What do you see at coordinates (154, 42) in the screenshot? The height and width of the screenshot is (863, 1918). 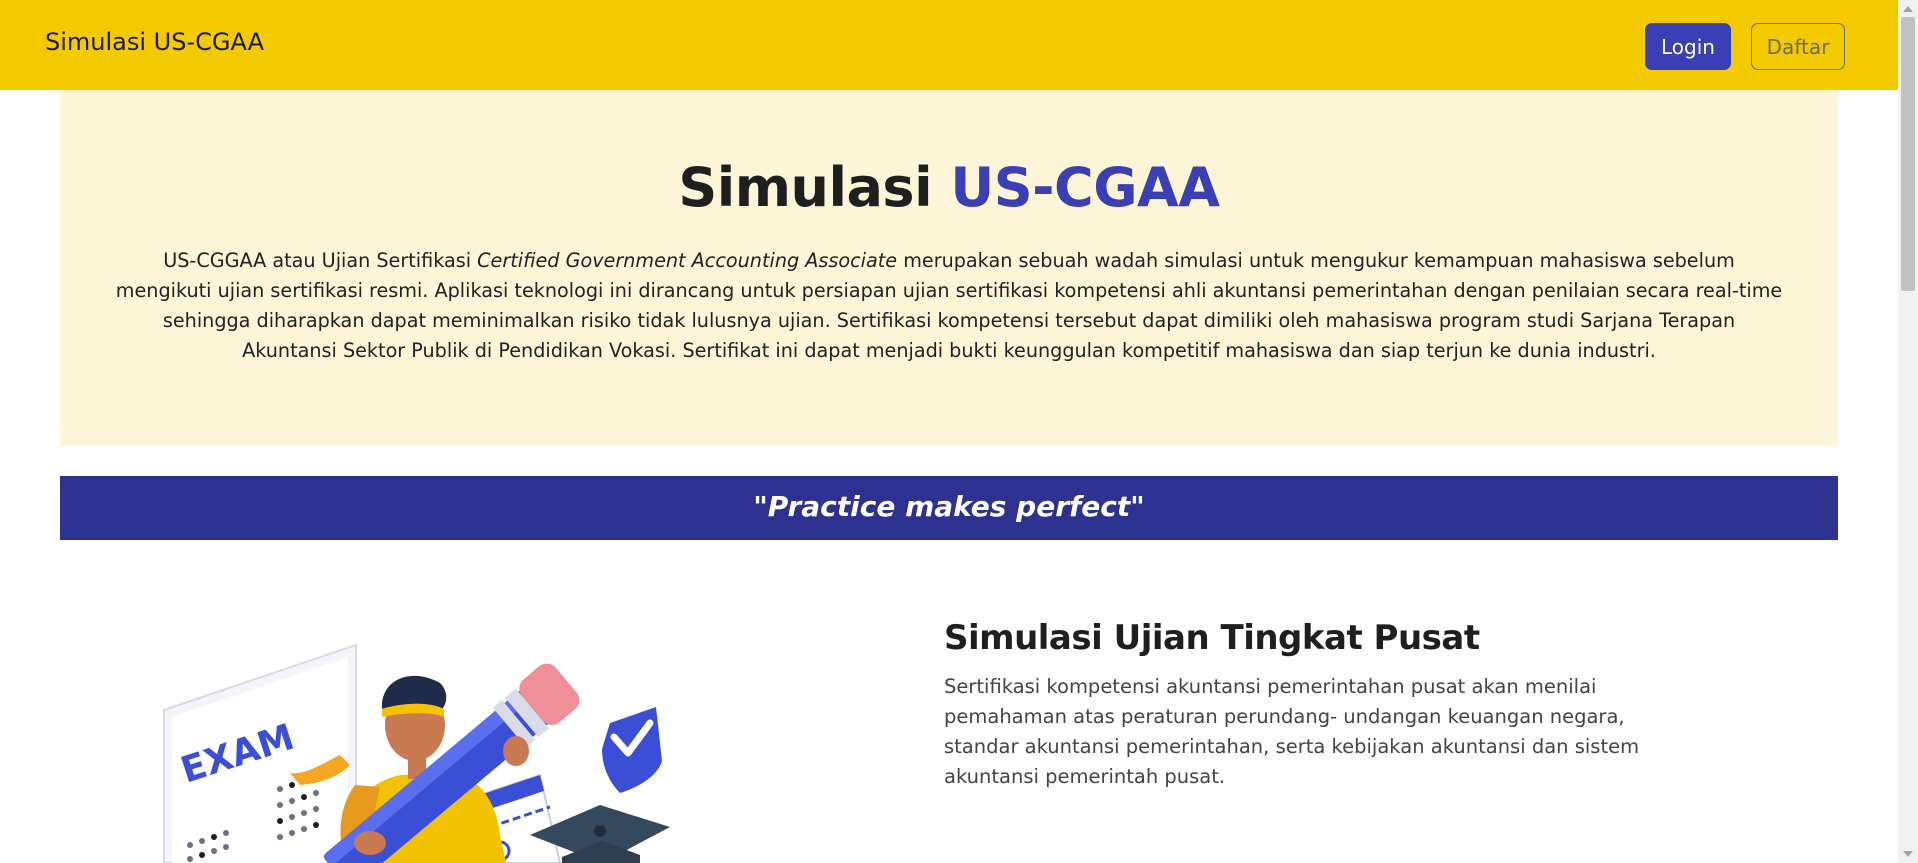 I see `navbar-brand: Simulasi US-CGAA` at bounding box center [154, 42].